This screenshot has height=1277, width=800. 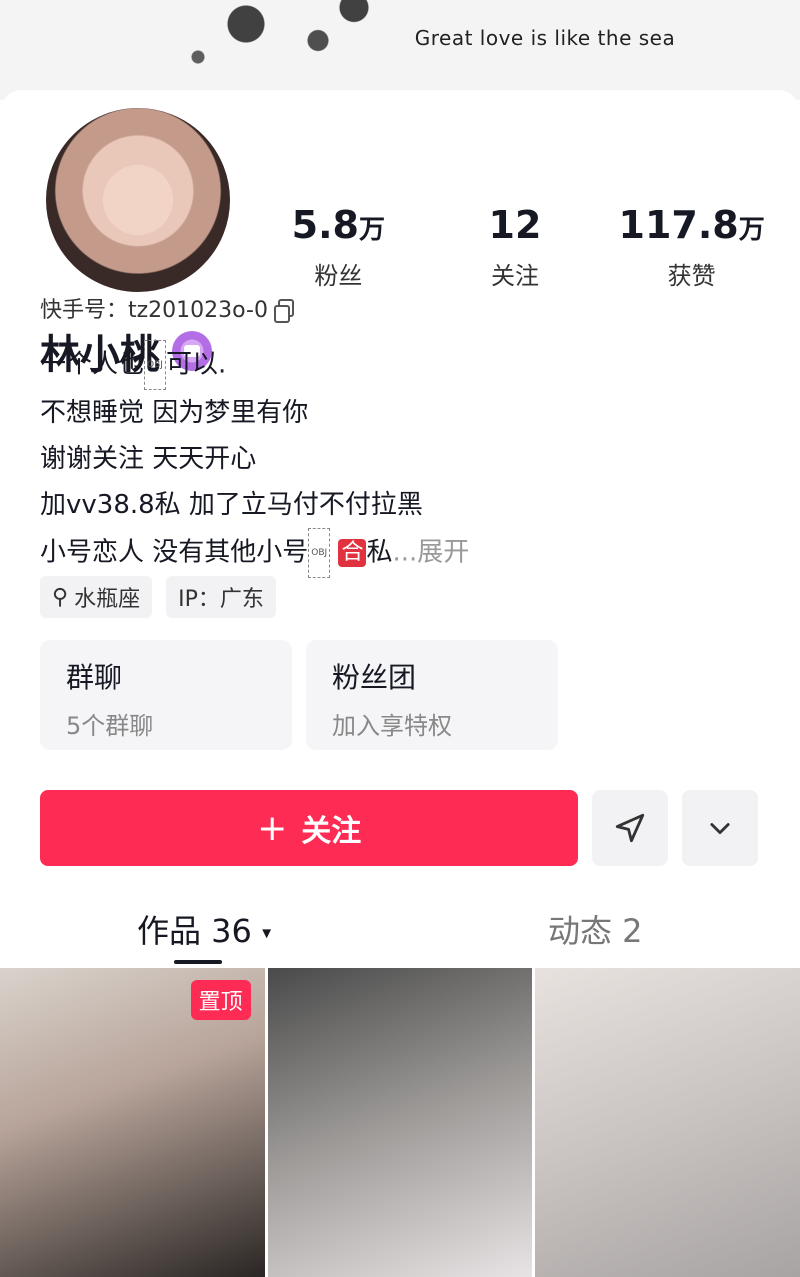 I want to click on actions-row: + 关注, so click(x=399, y=828).